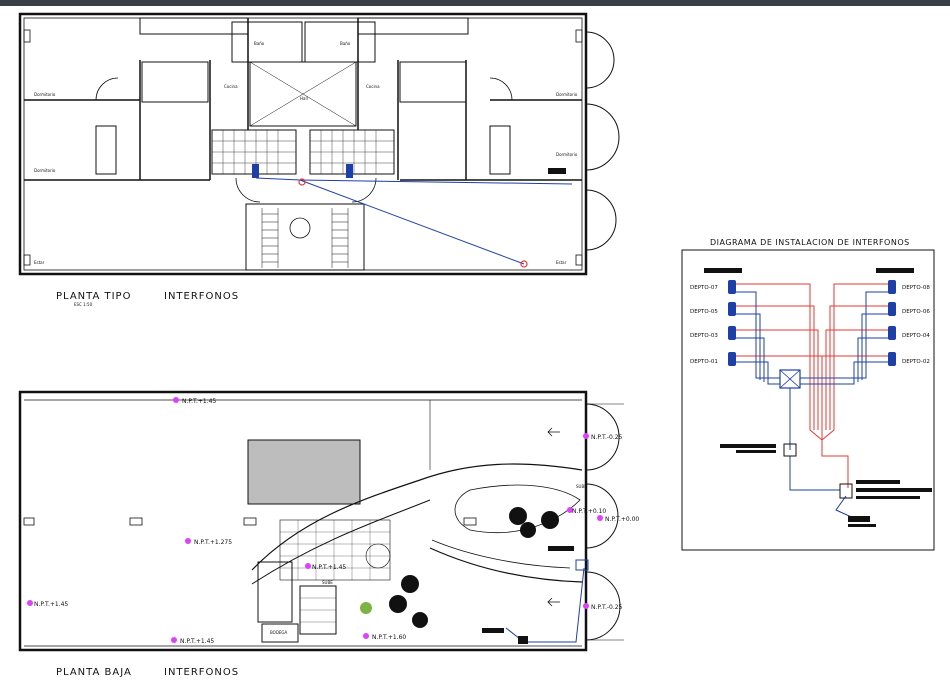 This screenshot has height=680, width=950. Describe the element at coordinates (428, 559) in the screenshot. I see `plan-baja-labels: SUBE SUBE BODEGA` at that location.